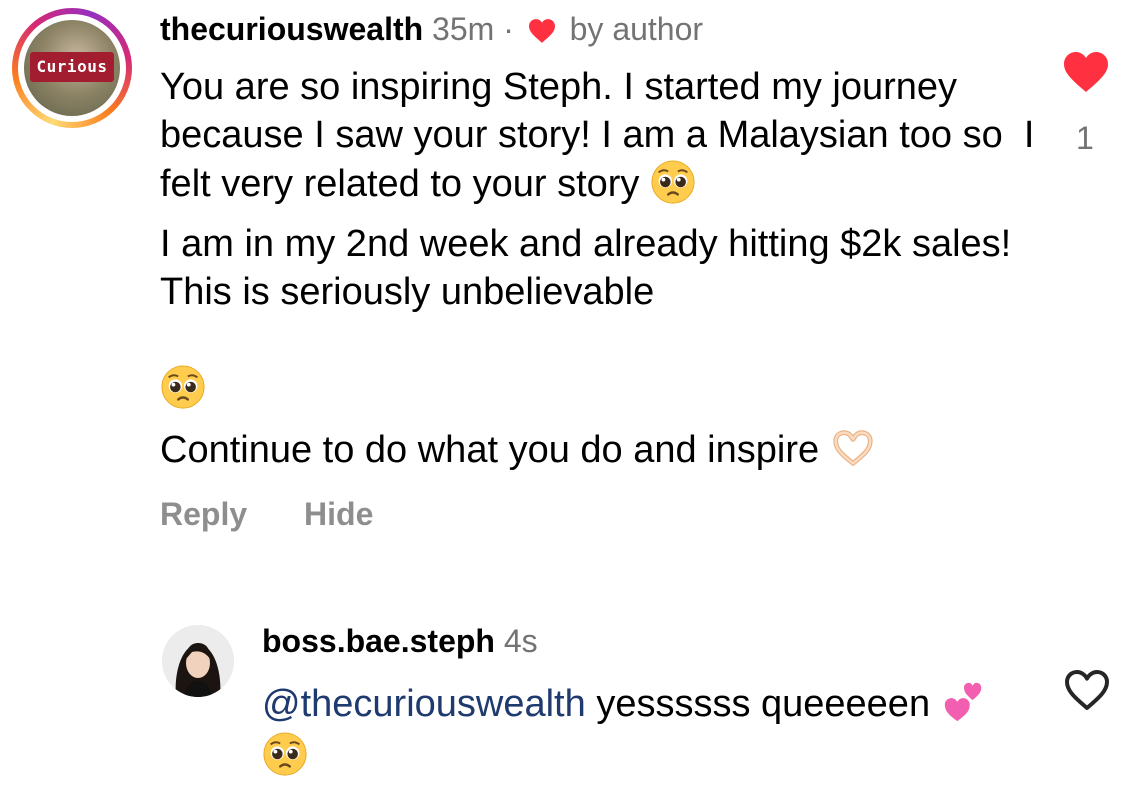  I want to click on reply-text: yessssss queeeeen, so click(763, 704).